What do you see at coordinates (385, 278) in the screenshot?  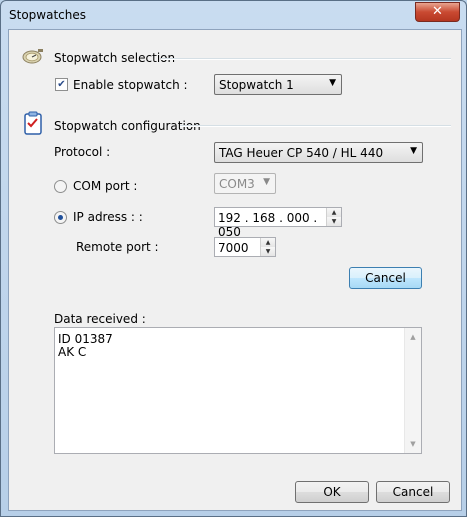 I see `connection-cancel-button: Cancel` at bounding box center [385, 278].